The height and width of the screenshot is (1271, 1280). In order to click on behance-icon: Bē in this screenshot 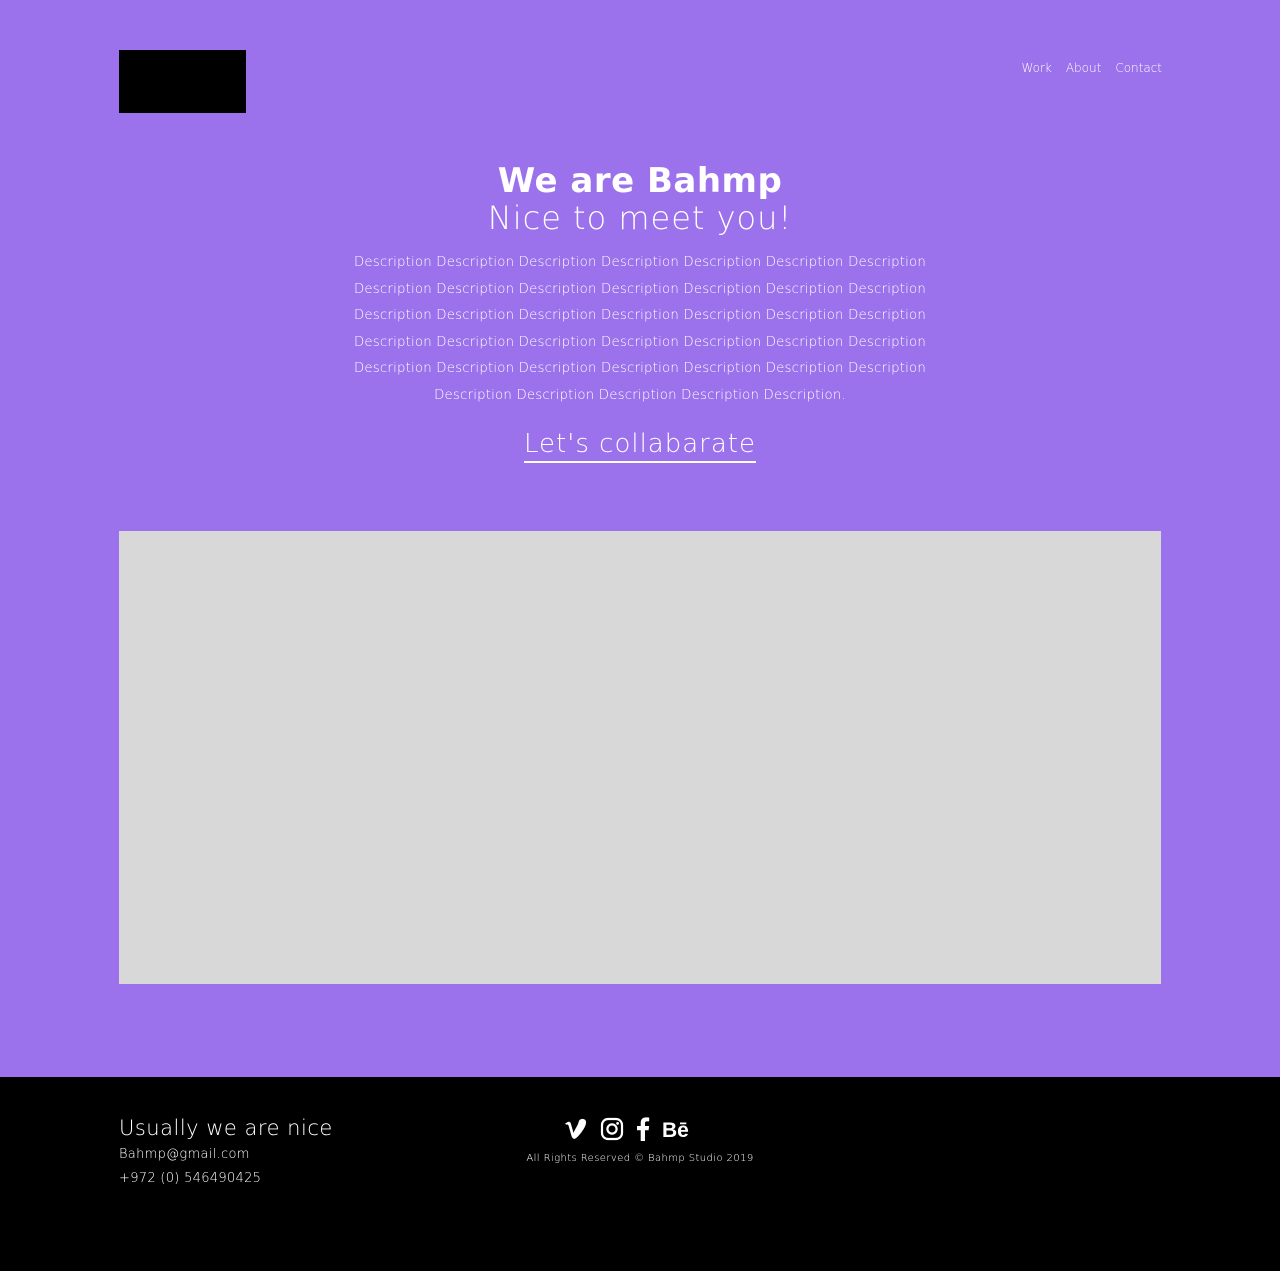, I will do `click(677, 1129)`.